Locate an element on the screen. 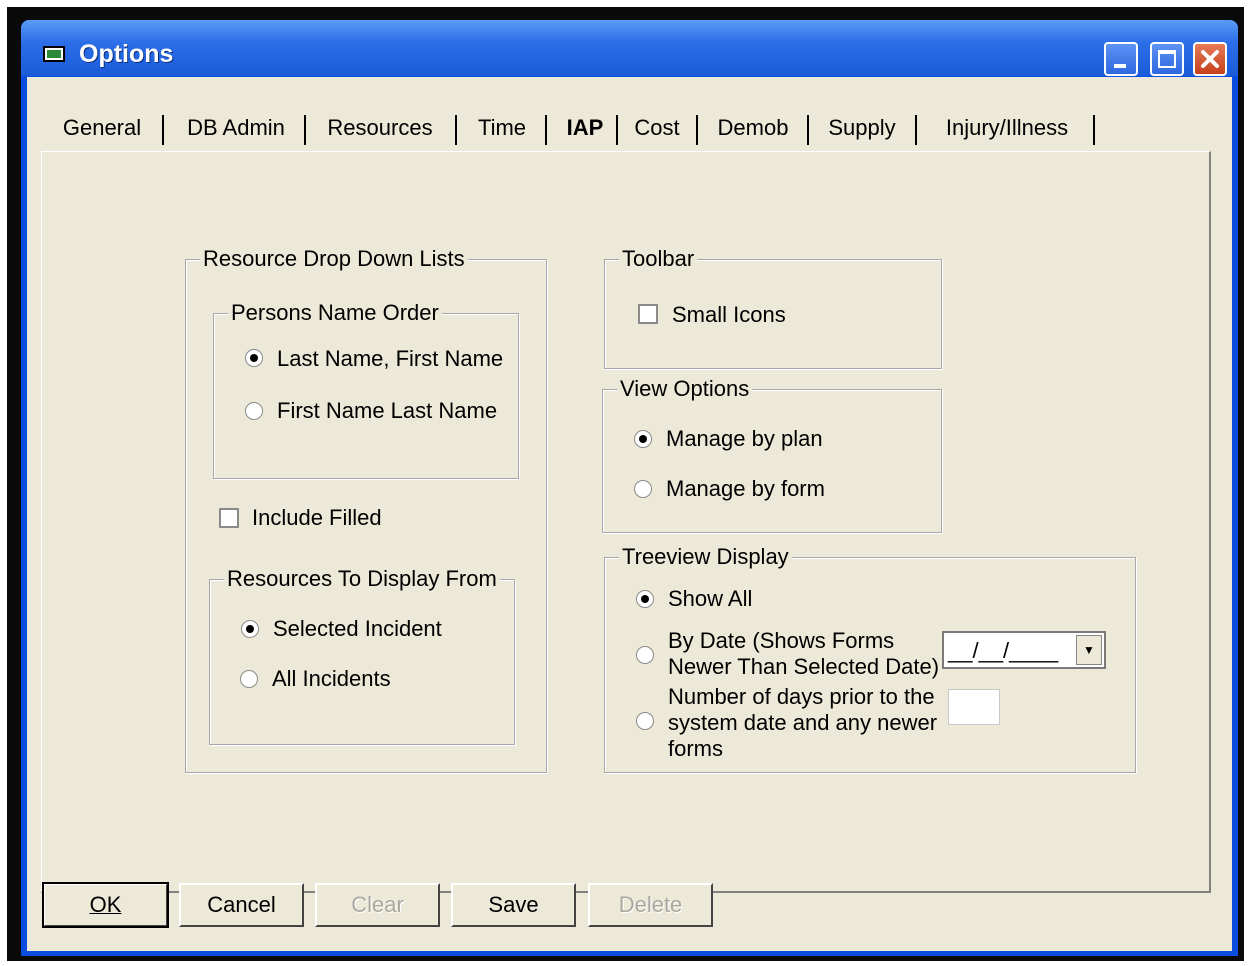  tab-db-admin: DB Admin is located at coordinates (236, 128).